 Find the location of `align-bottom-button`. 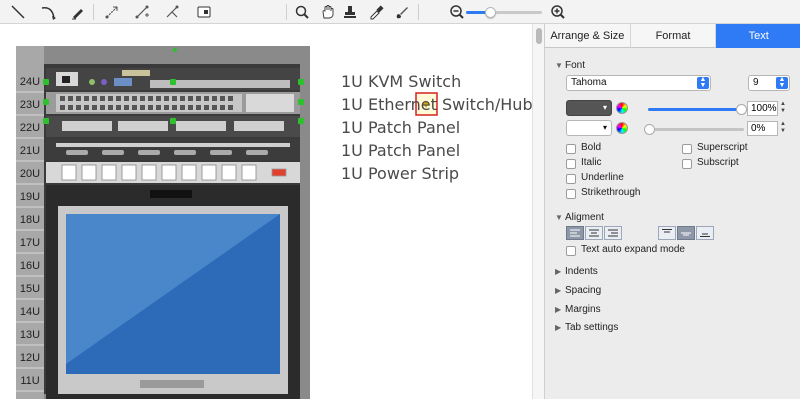

align-bottom-button is located at coordinates (705, 233).